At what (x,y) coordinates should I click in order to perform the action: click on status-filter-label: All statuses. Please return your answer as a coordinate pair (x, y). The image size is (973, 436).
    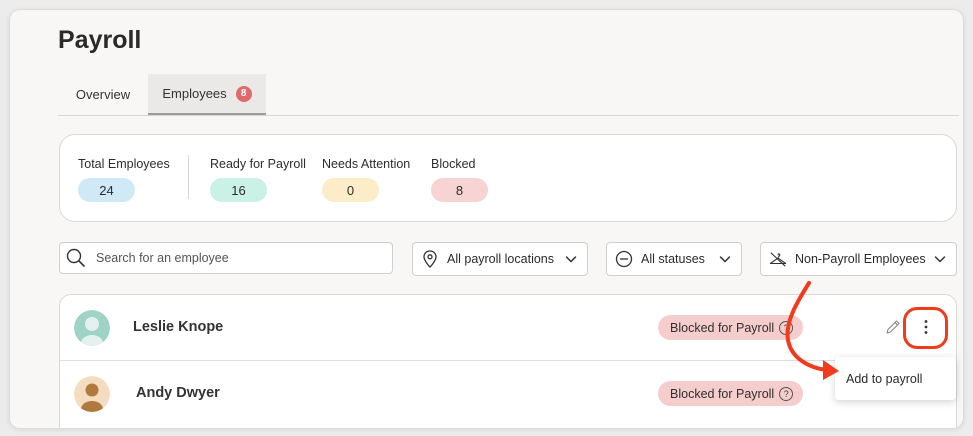
    Looking at the image, I should click on (673, 259).